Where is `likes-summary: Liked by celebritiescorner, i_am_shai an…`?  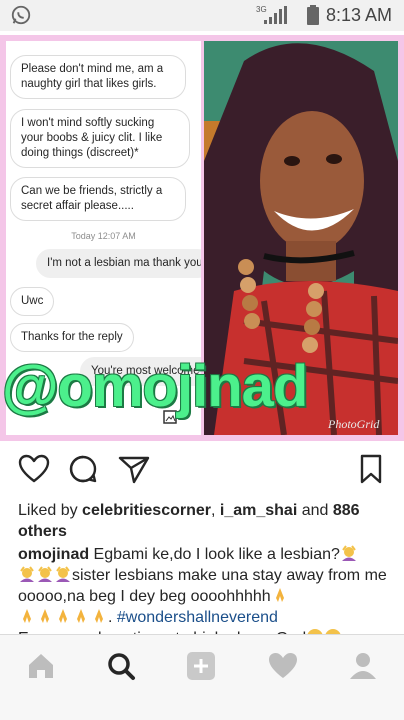
likes-summary: Liked by celebritiescorner, i_am_shai an… is located at coordinates (204, 521).